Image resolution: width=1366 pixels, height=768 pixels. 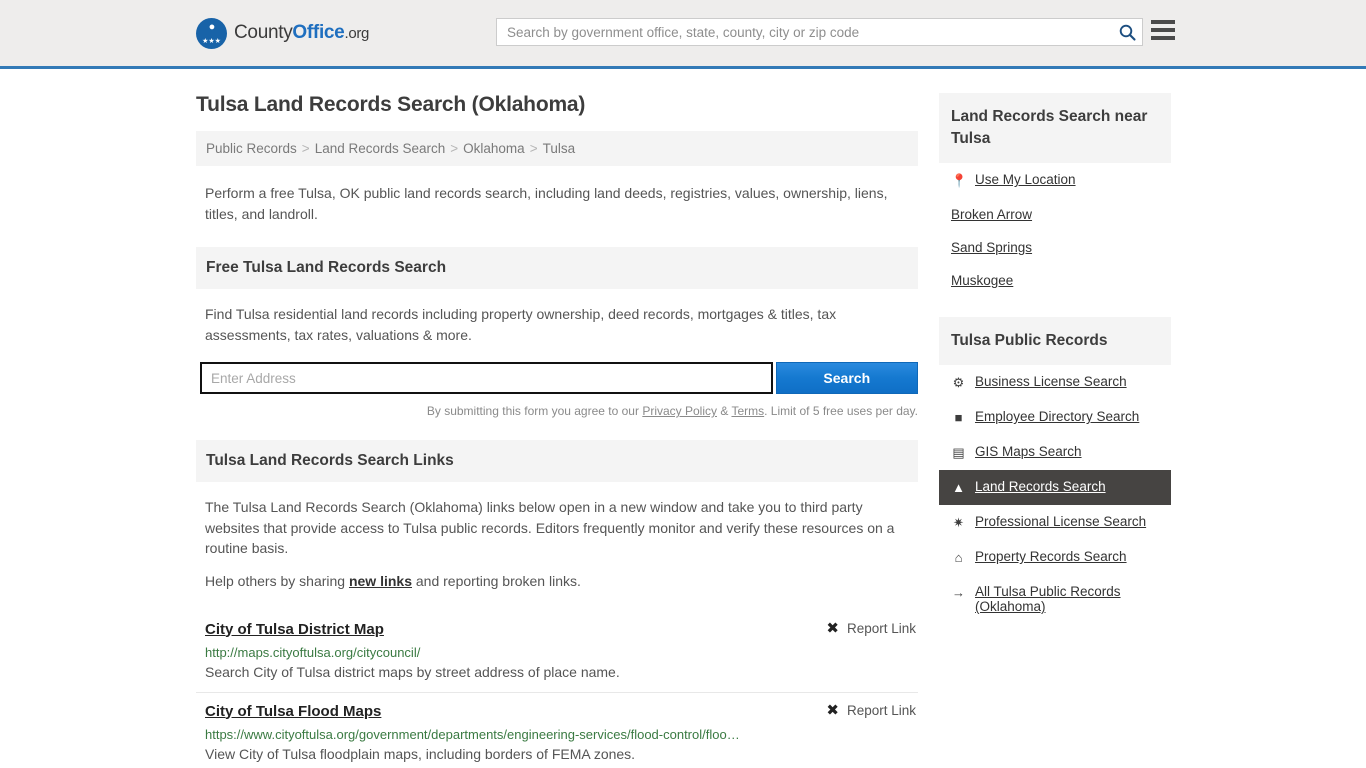 I want to click on sidebar-item-land-records-search: ▲ Land Records Search, so click(x=1055, y=487).